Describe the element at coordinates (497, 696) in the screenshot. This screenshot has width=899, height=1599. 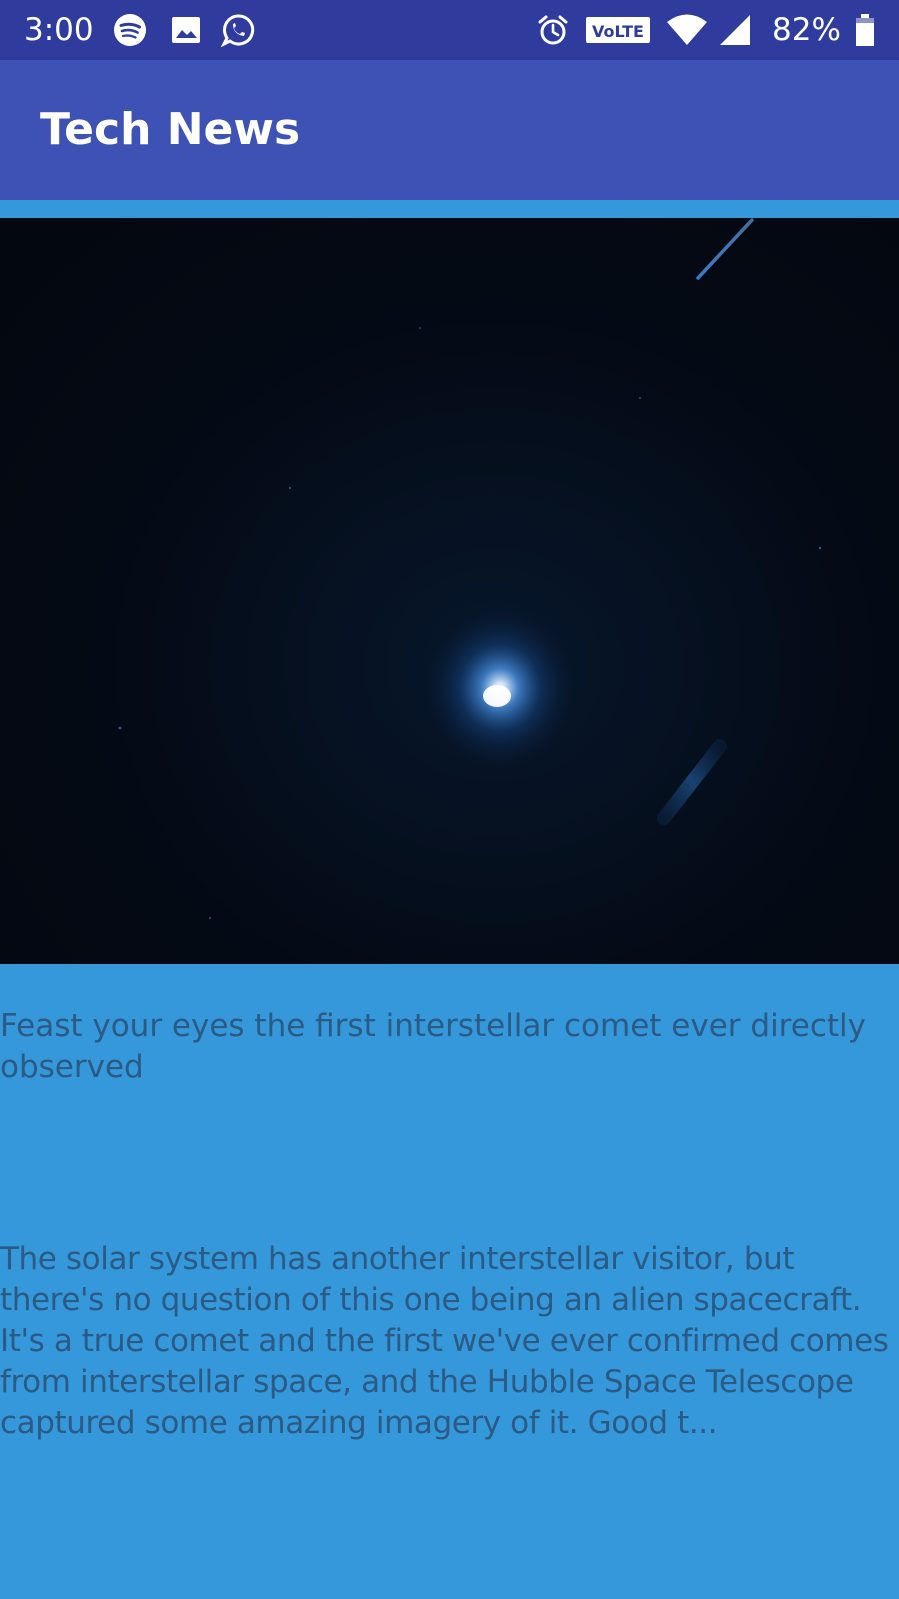
I see `comet-nucleus` at that location.